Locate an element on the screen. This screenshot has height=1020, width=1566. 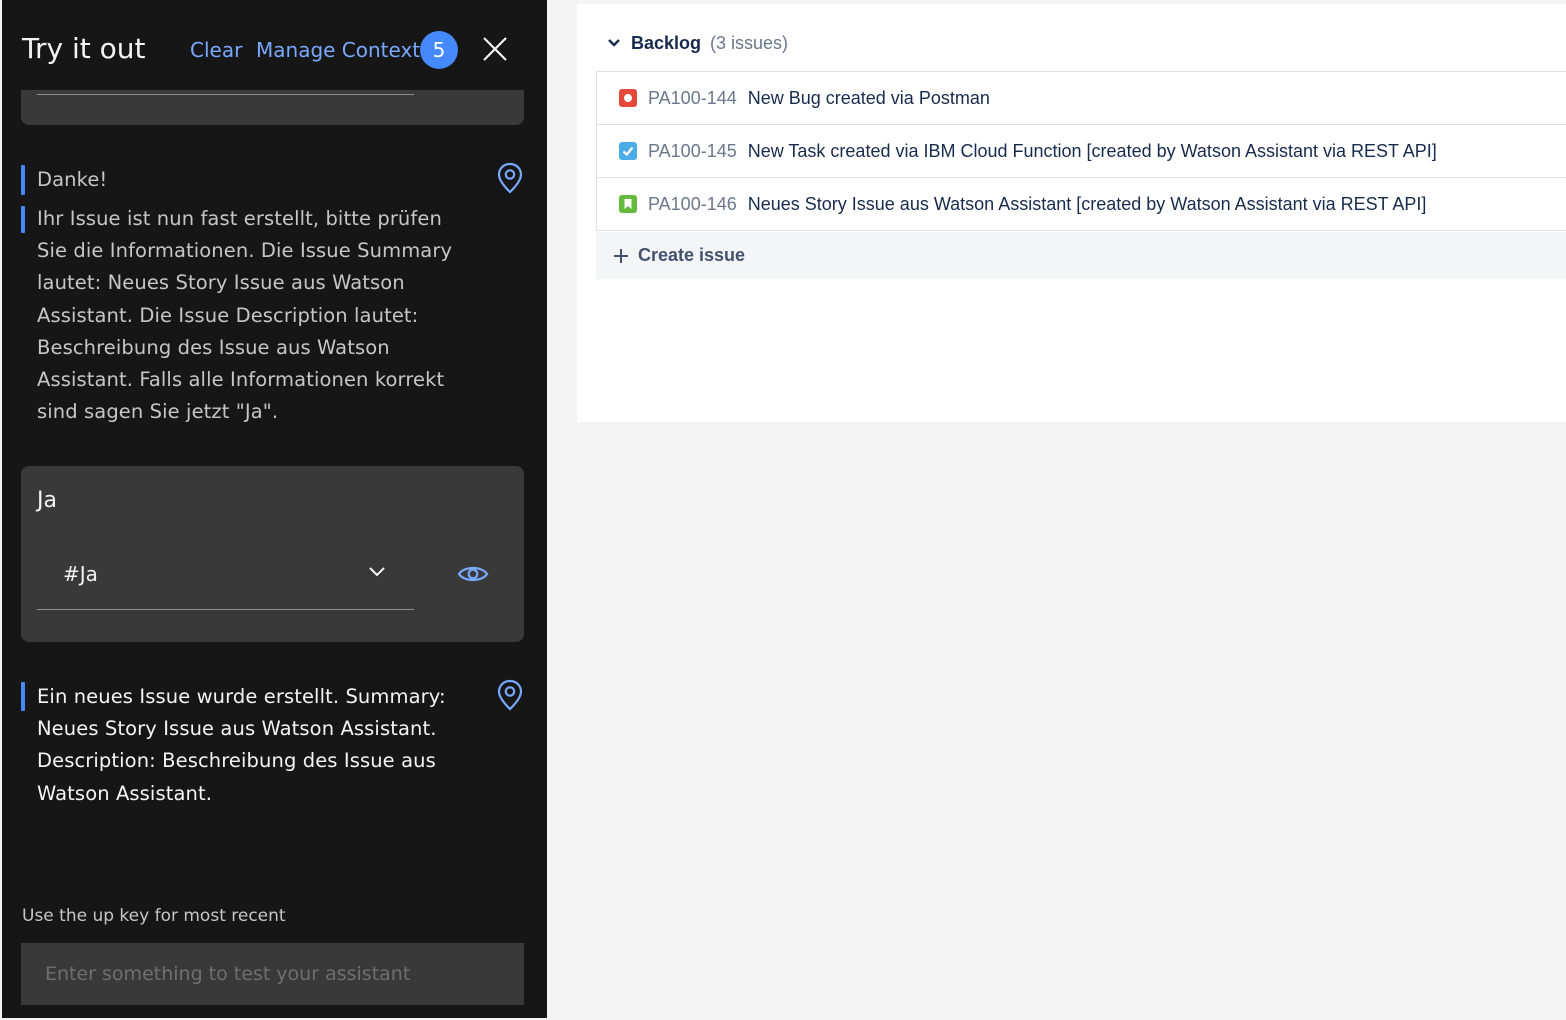
message-line: Neues Story Issue aus Watson Assistant. is located at coordinates (237, 729).